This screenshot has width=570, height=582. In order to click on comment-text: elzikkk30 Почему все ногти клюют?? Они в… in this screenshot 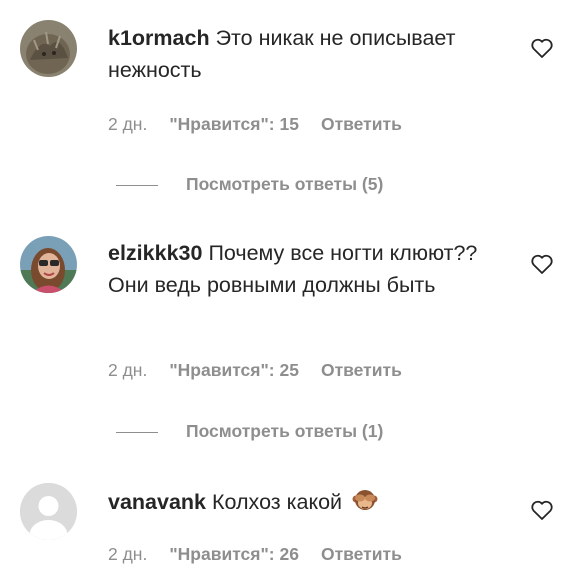, I will do `click(313, 269)`.